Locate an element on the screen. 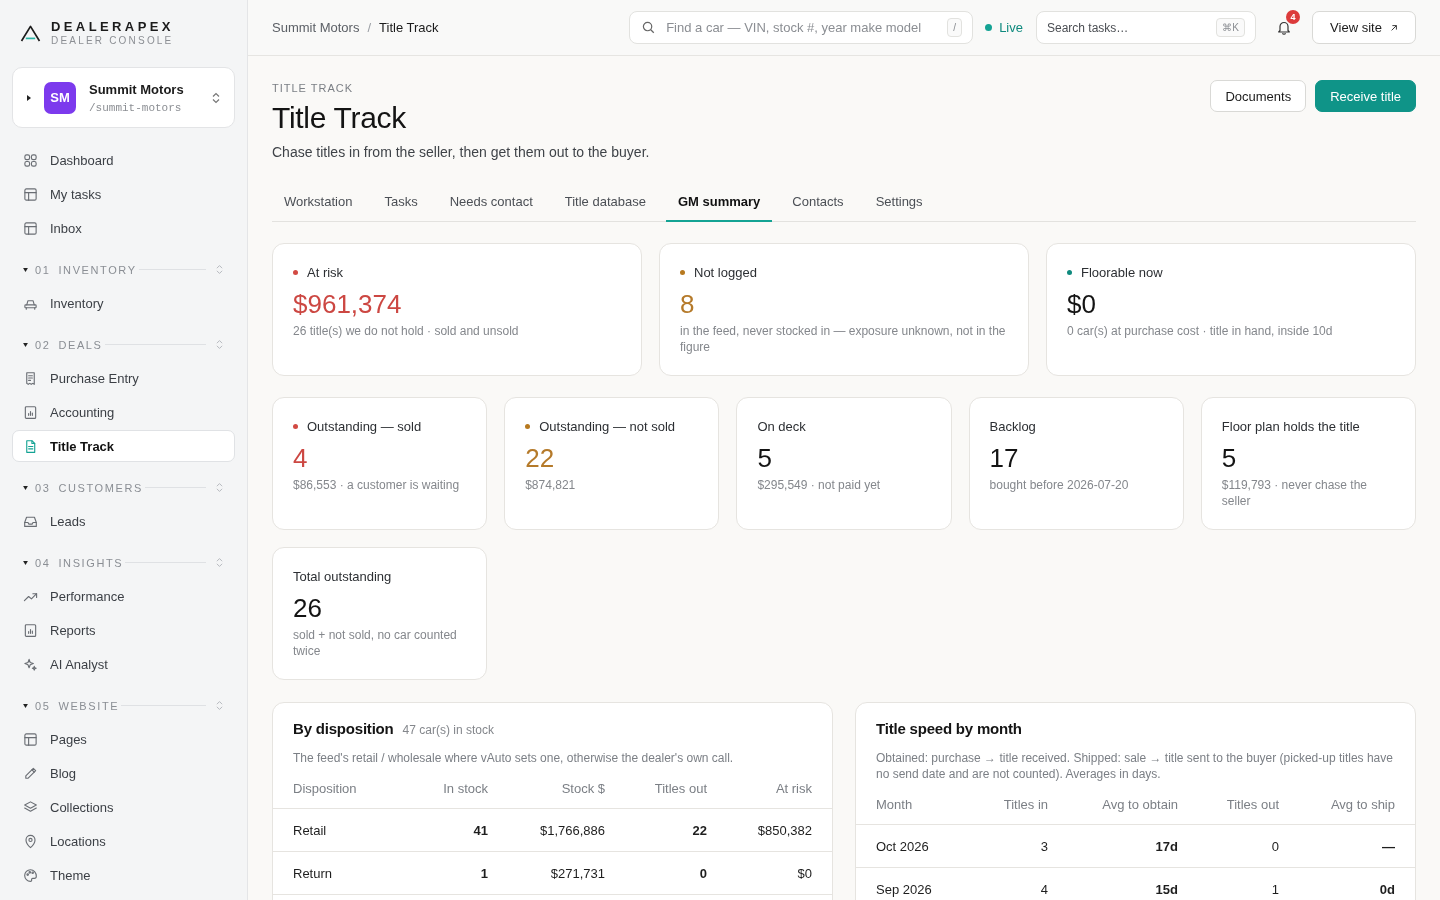 The width and height of the screenshot is (1440, 900). nav-item: Inventory is located at coordinates (123, 303).